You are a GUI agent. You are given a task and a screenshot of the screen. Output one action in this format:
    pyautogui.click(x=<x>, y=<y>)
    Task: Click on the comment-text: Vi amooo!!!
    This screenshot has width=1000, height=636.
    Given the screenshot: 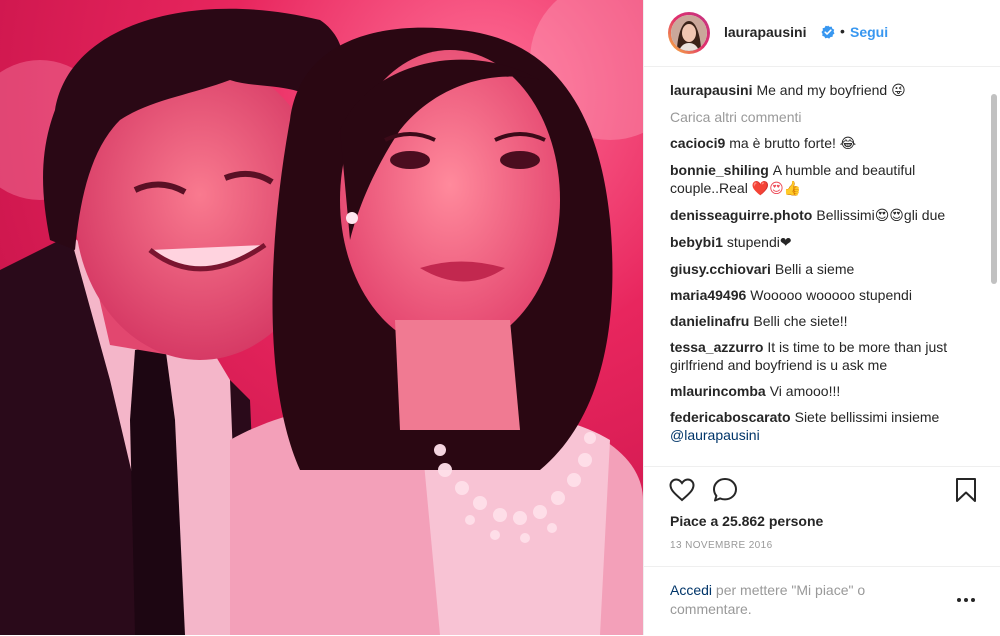 What is the action you would take?
    pyautogui.click(x=805, y=391)
    